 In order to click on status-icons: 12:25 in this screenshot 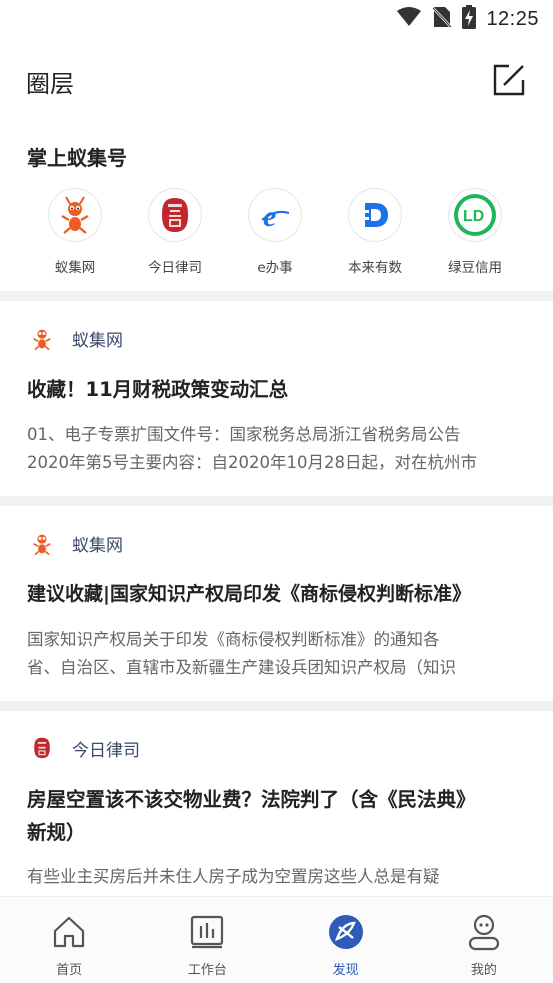, I will do `click(467, 19)`.